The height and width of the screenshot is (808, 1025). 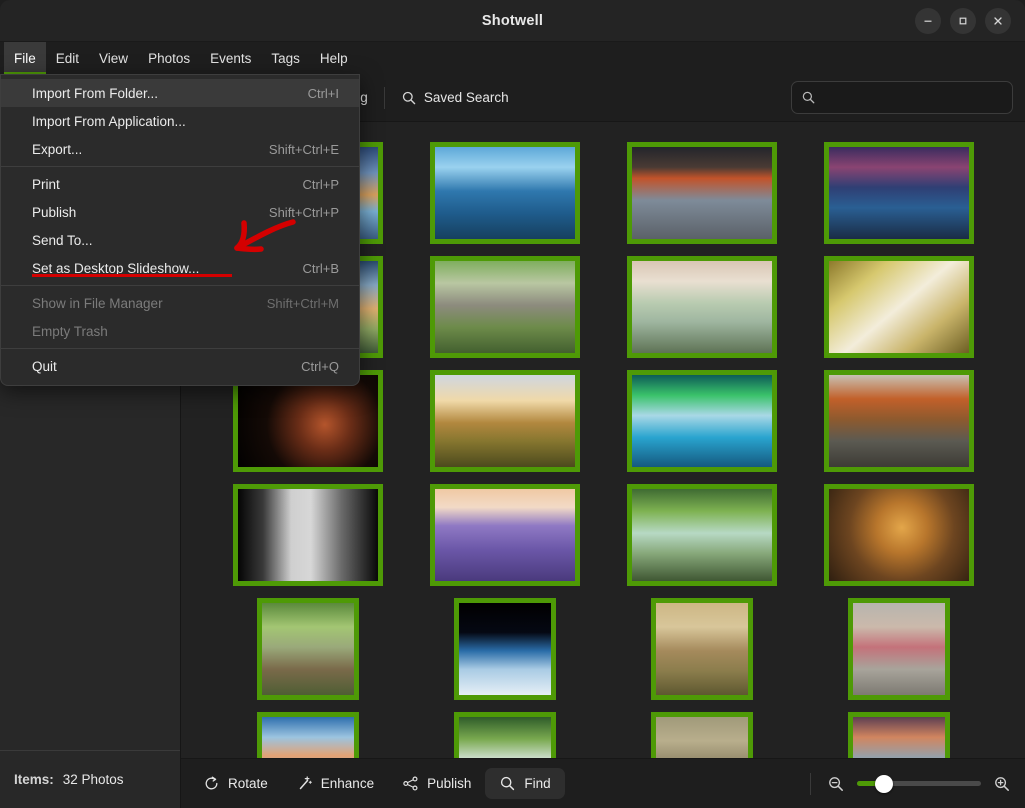 What do you see at coordinates (307, 421) in the screenshot?
I see `mars-planet-surface` at bounding box center [307, 421].